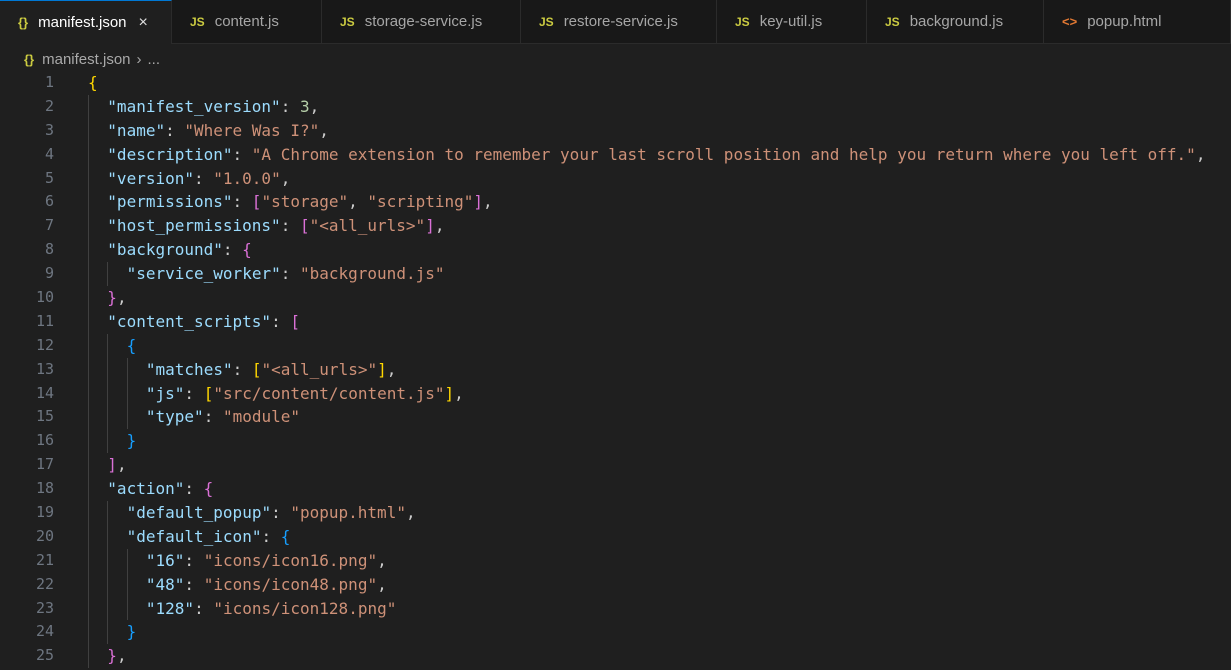 The height and width of the screenshot is (670, 1231). Describe the element at coordinates (44, 440) in the screenshot. I see `line-number: 16` at that location.